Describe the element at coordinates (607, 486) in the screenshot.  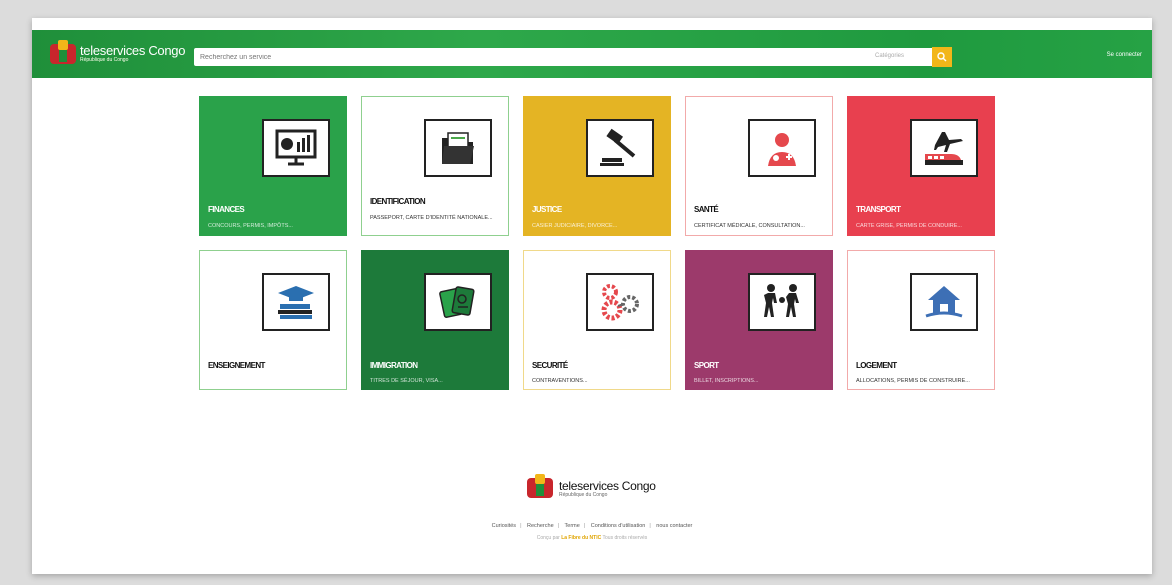
I see `footer-logo-title: teleservices Congo` at that location.